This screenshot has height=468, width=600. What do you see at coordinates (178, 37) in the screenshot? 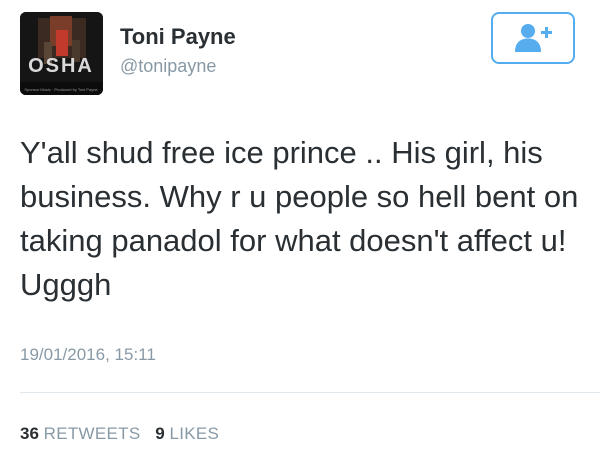
I see `user-display-name: Toni Payne` at bounding box center [178, 37].